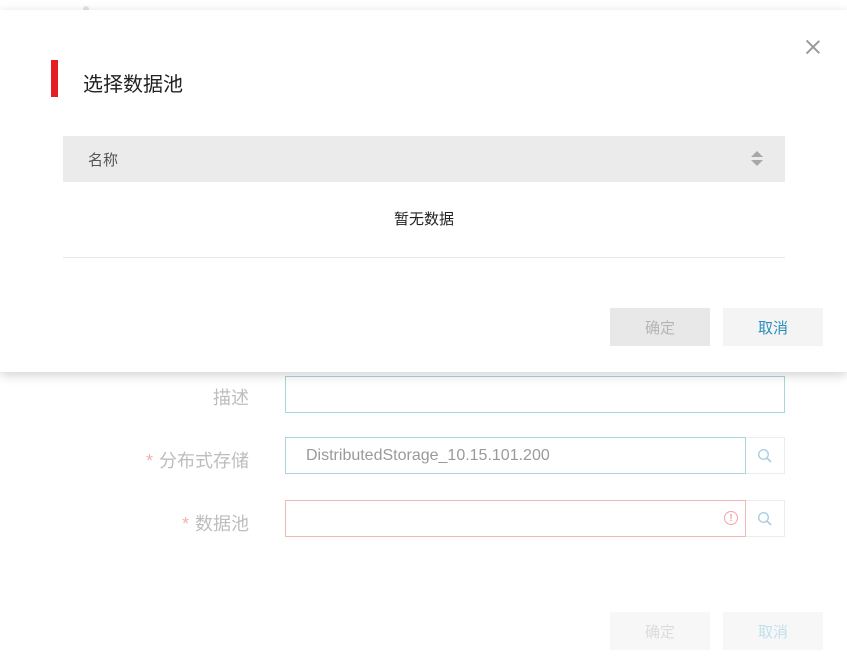  I want to click on sort-up-arrow, so click(757, 154).